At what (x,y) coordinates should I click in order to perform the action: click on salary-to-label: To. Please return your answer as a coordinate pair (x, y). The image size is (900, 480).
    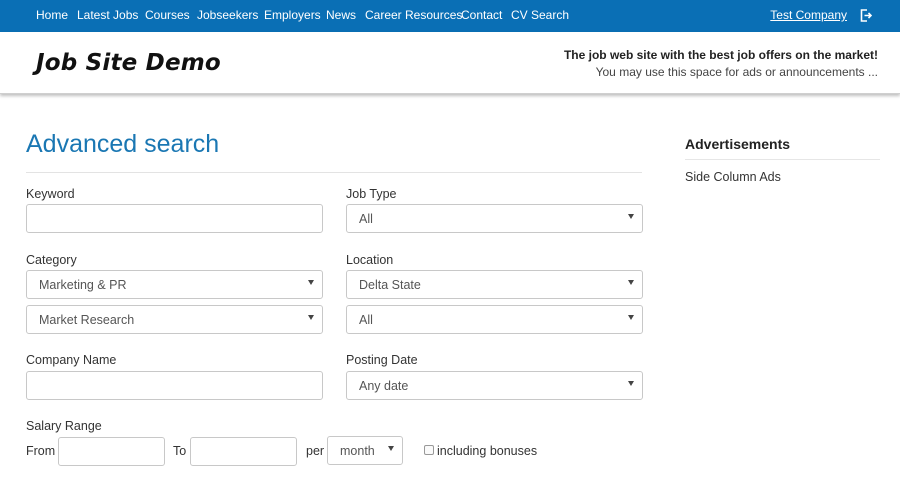
    Looking at the image, I should click on (180, 451).